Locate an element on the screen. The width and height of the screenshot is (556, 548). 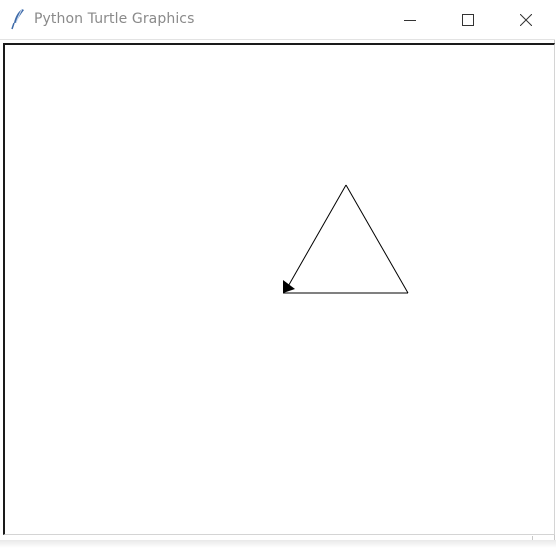
triangle-side-right is located at coordinates (377, 239).